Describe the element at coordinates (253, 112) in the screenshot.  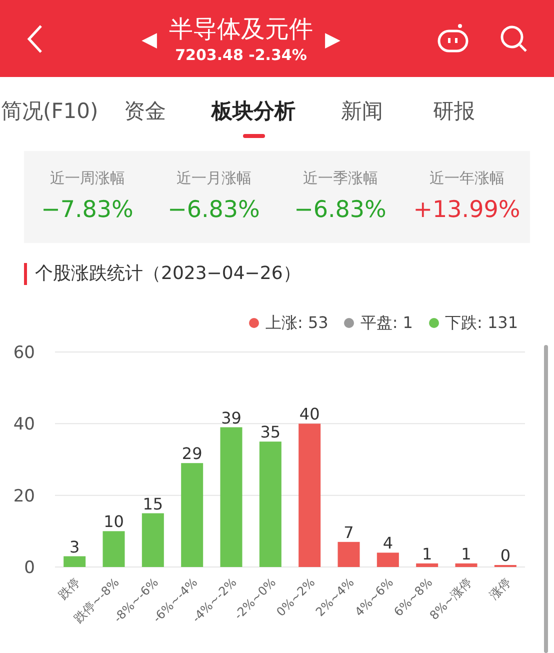
I see `tab: 板块分析` at that location.